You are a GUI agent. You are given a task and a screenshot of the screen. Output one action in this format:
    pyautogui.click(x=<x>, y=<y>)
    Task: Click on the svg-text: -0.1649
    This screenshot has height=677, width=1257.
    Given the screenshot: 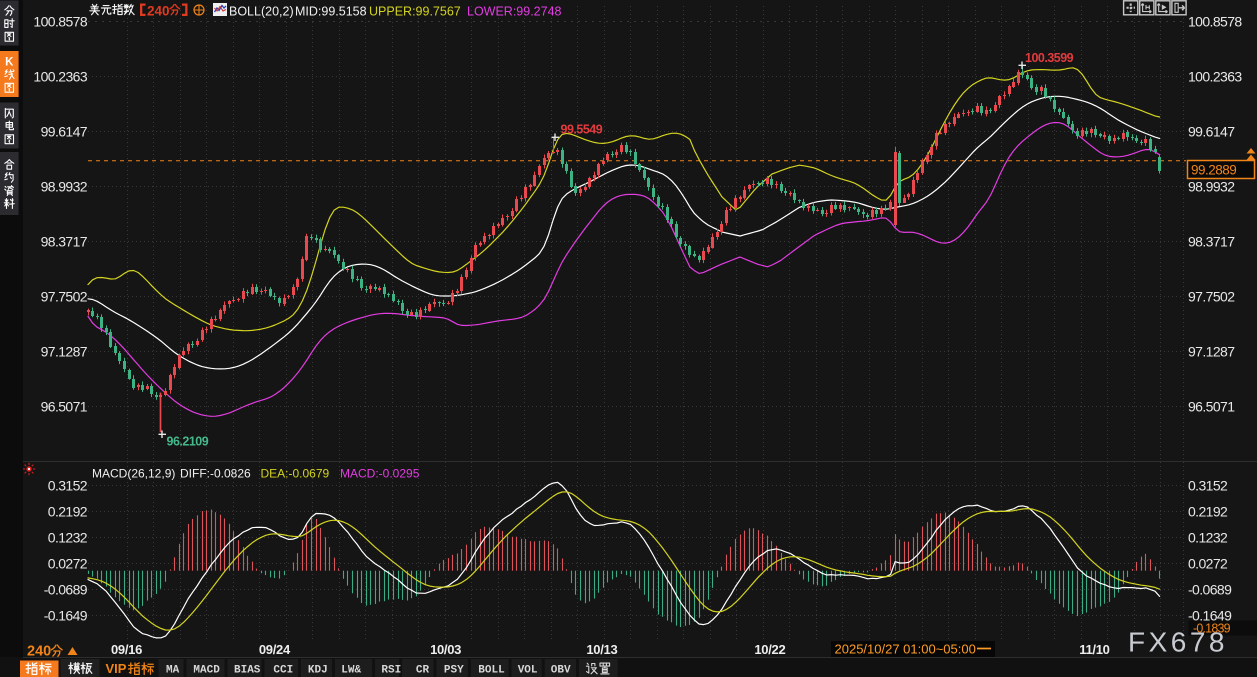 What is the action you would take?
    pyautogui.click(x=66, y=615)
    